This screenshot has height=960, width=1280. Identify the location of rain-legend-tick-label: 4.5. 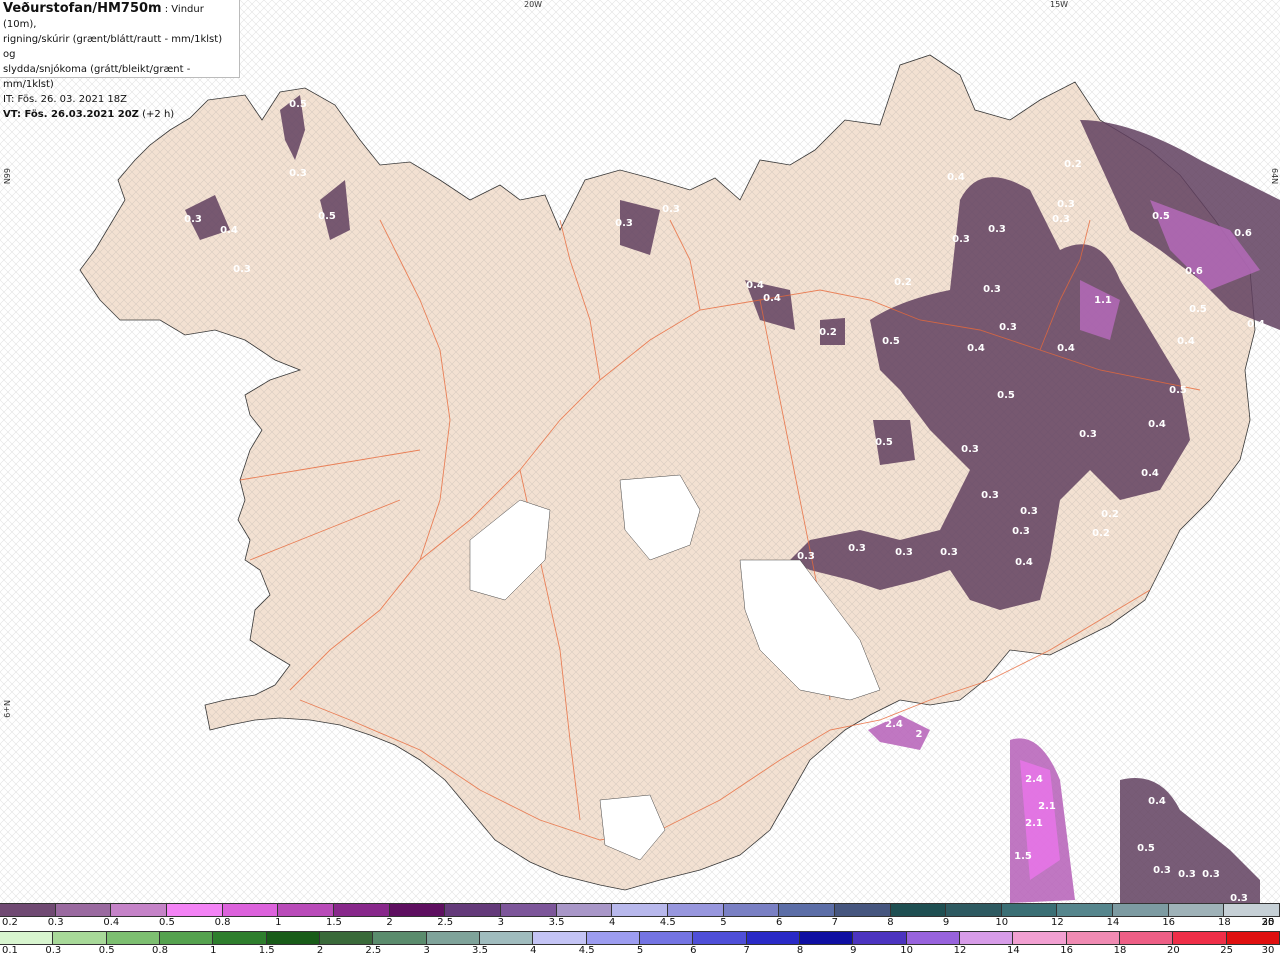
(586, 950).